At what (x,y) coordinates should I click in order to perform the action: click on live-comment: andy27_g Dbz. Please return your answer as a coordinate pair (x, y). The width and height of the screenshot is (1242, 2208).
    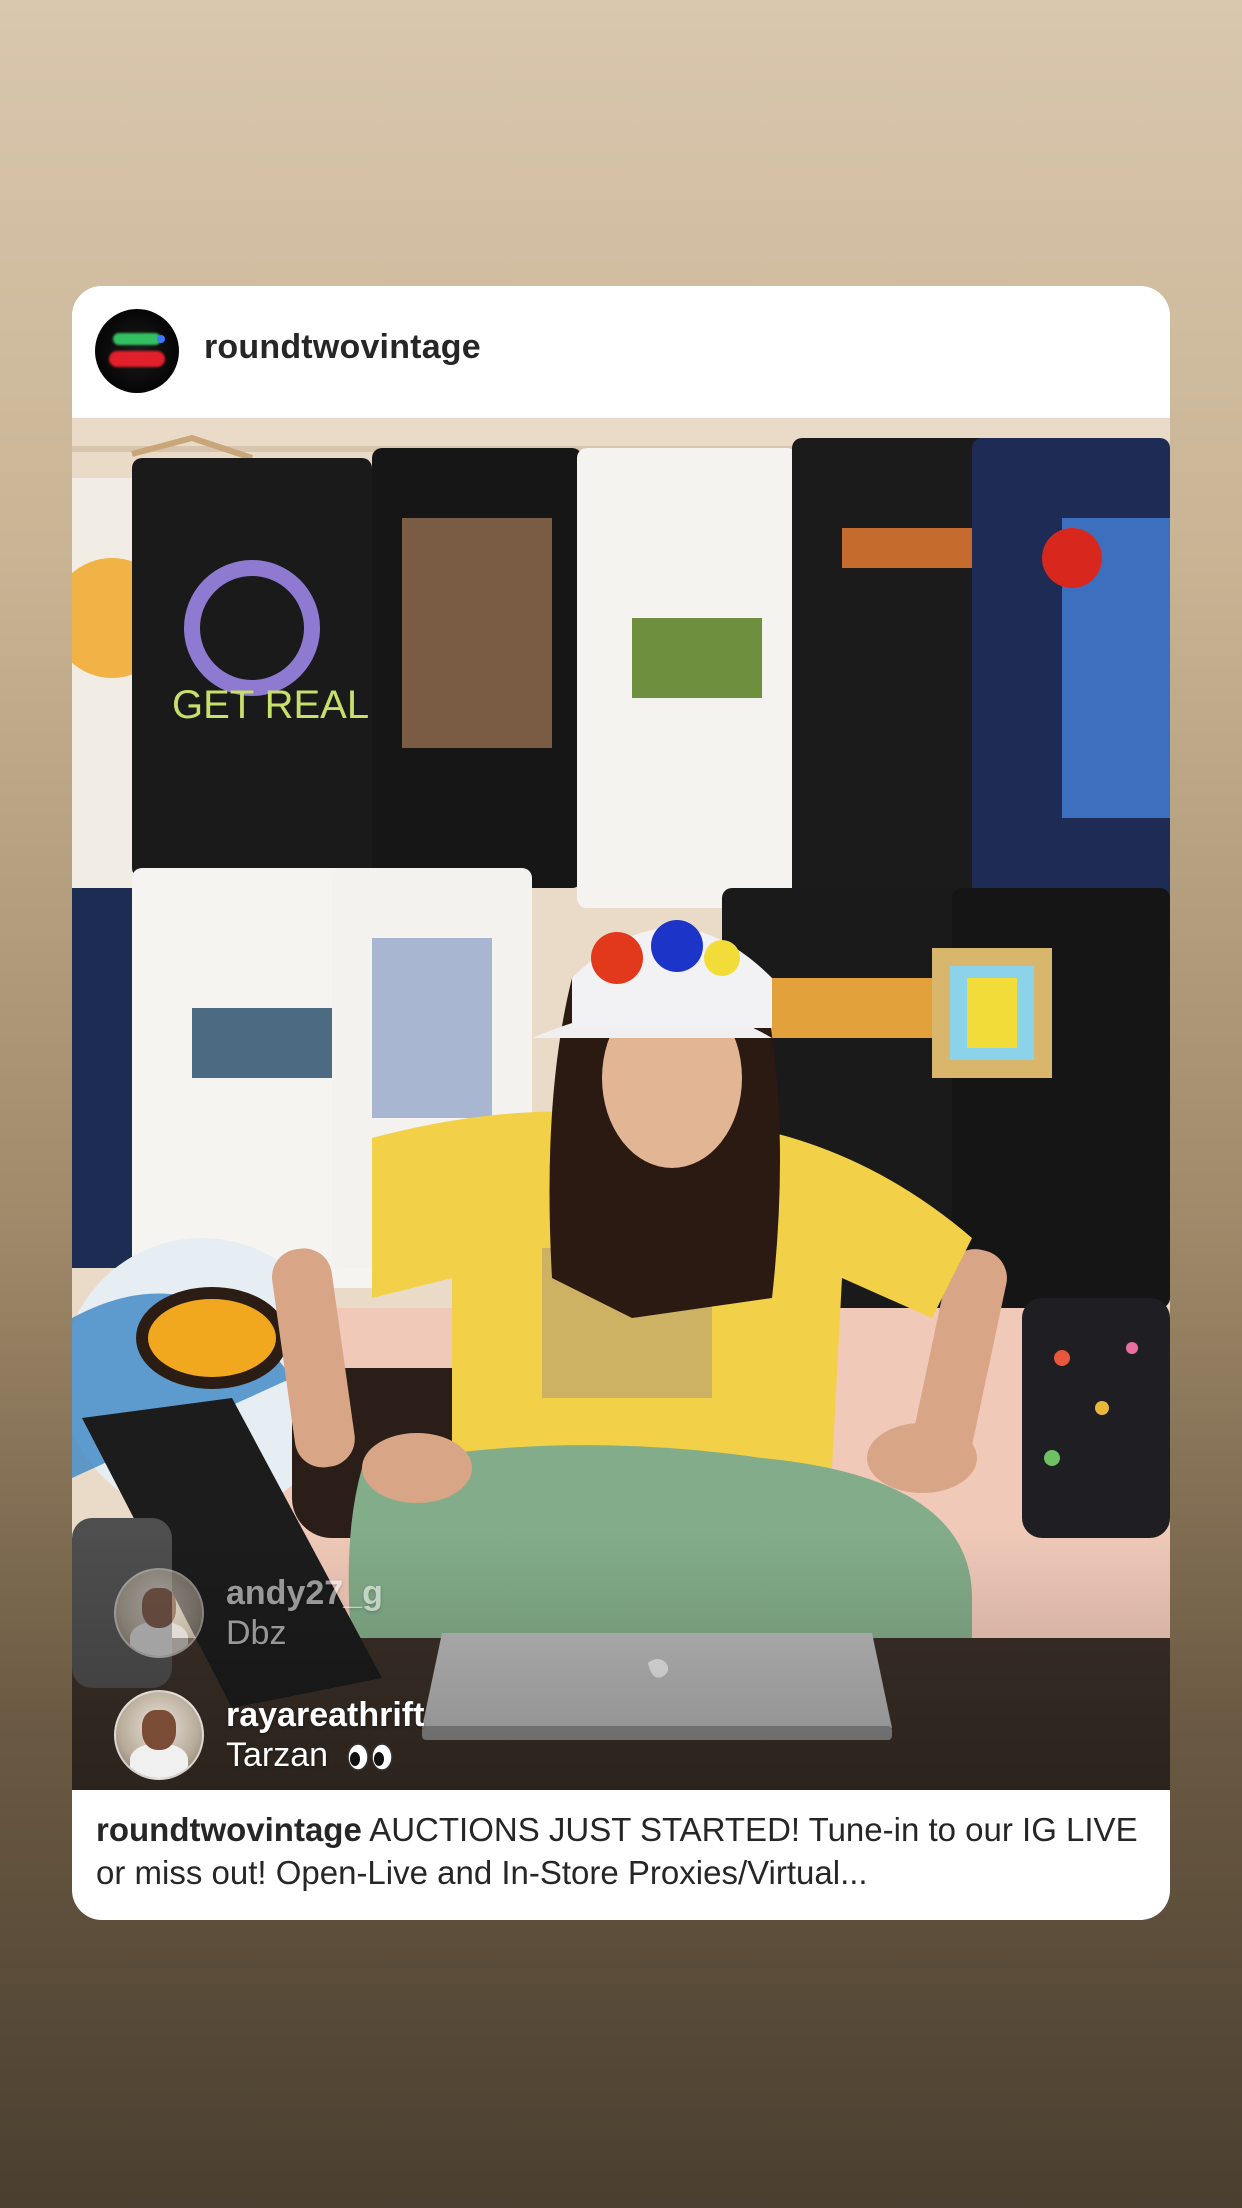
    Looking at the image, I should click on (248, 1613).